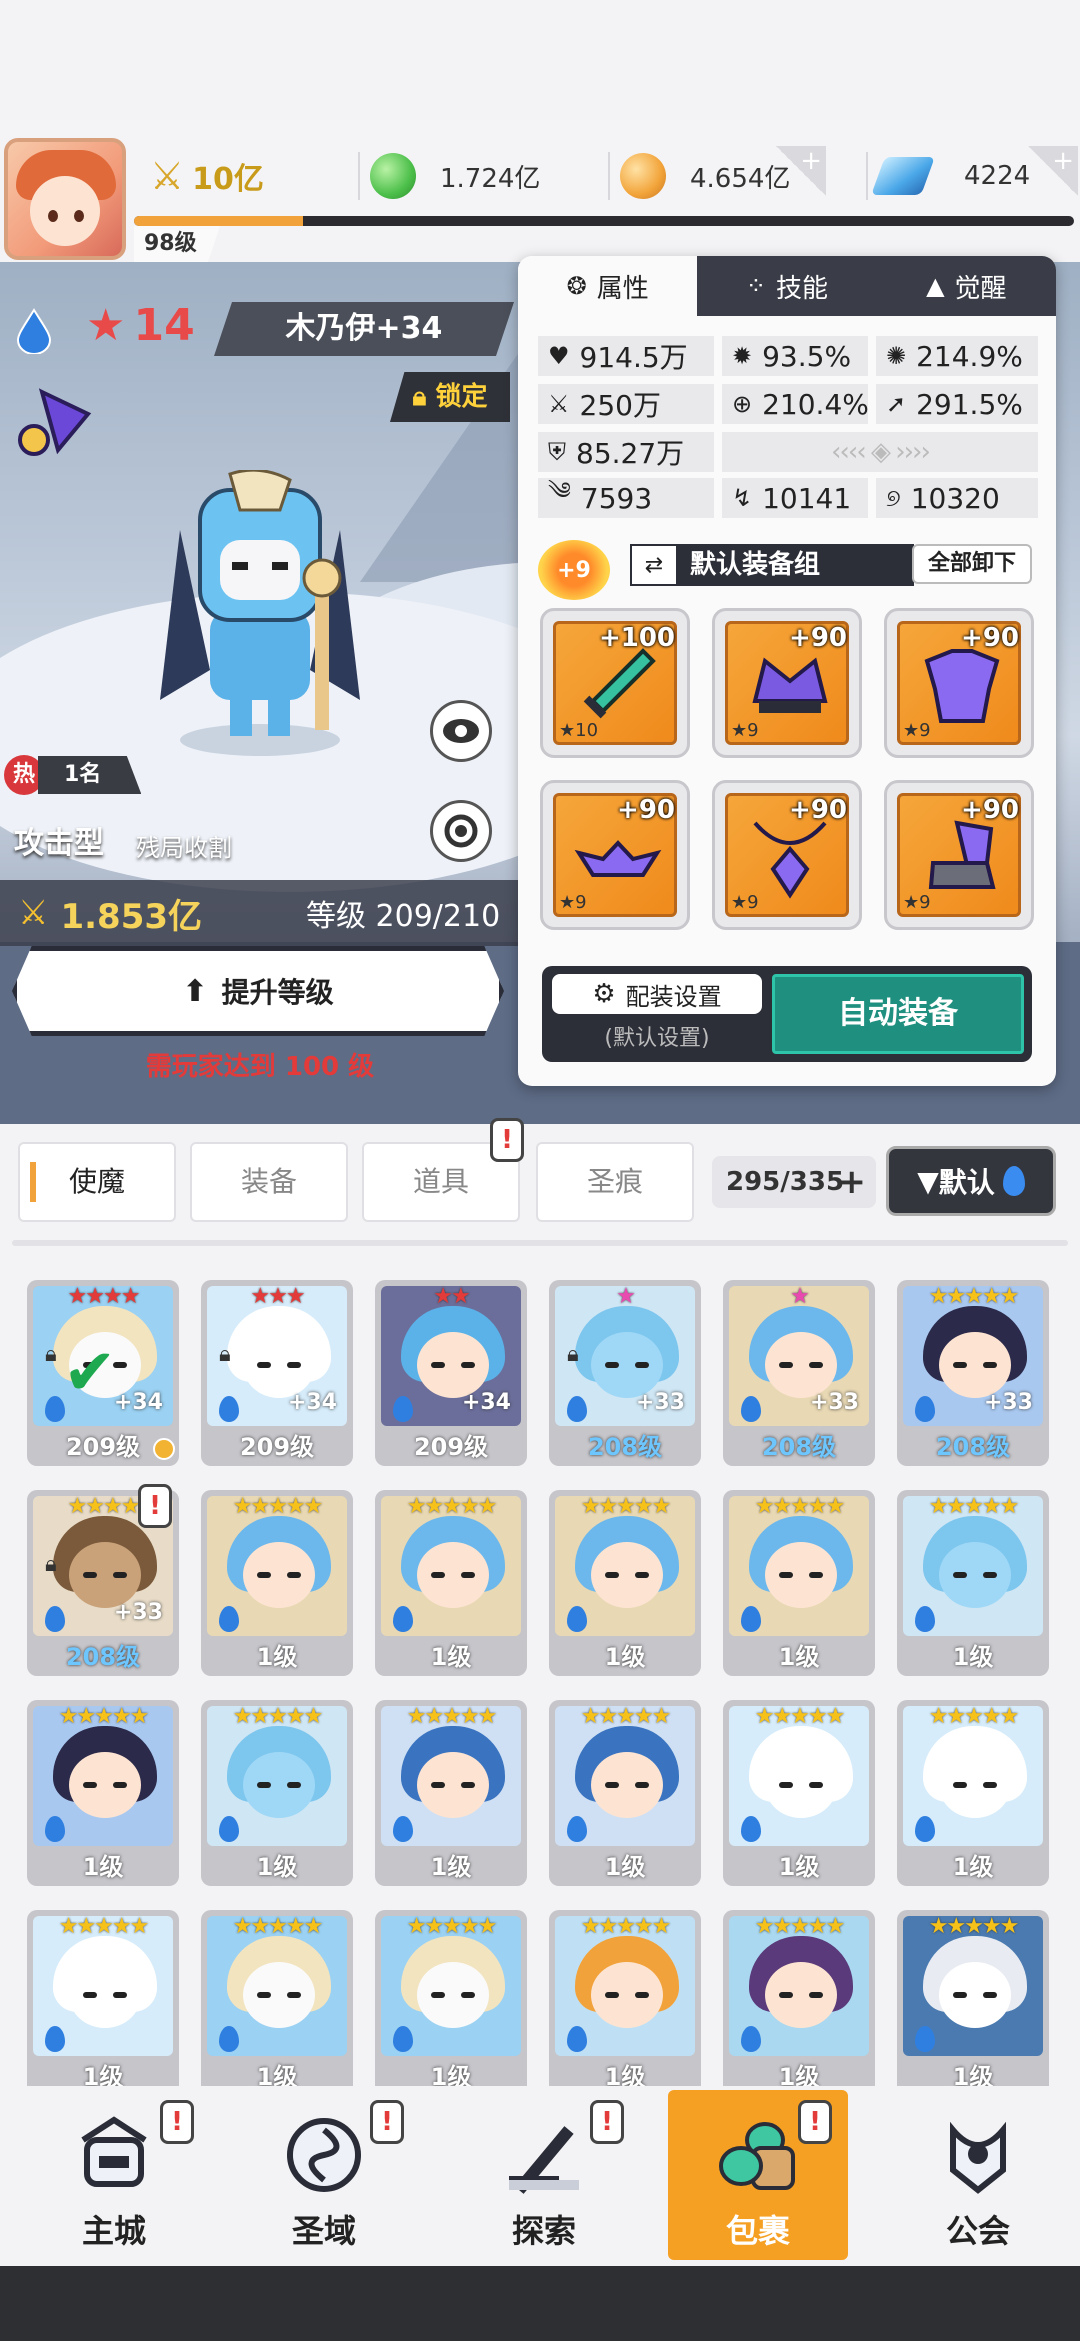 This screenshot has width=1080, height=2341. Describe the element at coordinates (103, 1373) in the screenshot. I see `familiar-card: 🔒︎ ✔ +34 ★★★★ 209级` at that location.